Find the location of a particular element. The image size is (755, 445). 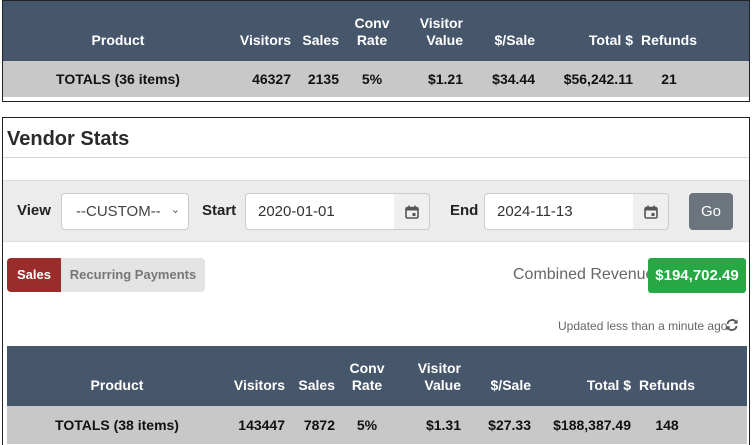

totals-product: TOTALS (36 items) is located at coordinates (118, 79).